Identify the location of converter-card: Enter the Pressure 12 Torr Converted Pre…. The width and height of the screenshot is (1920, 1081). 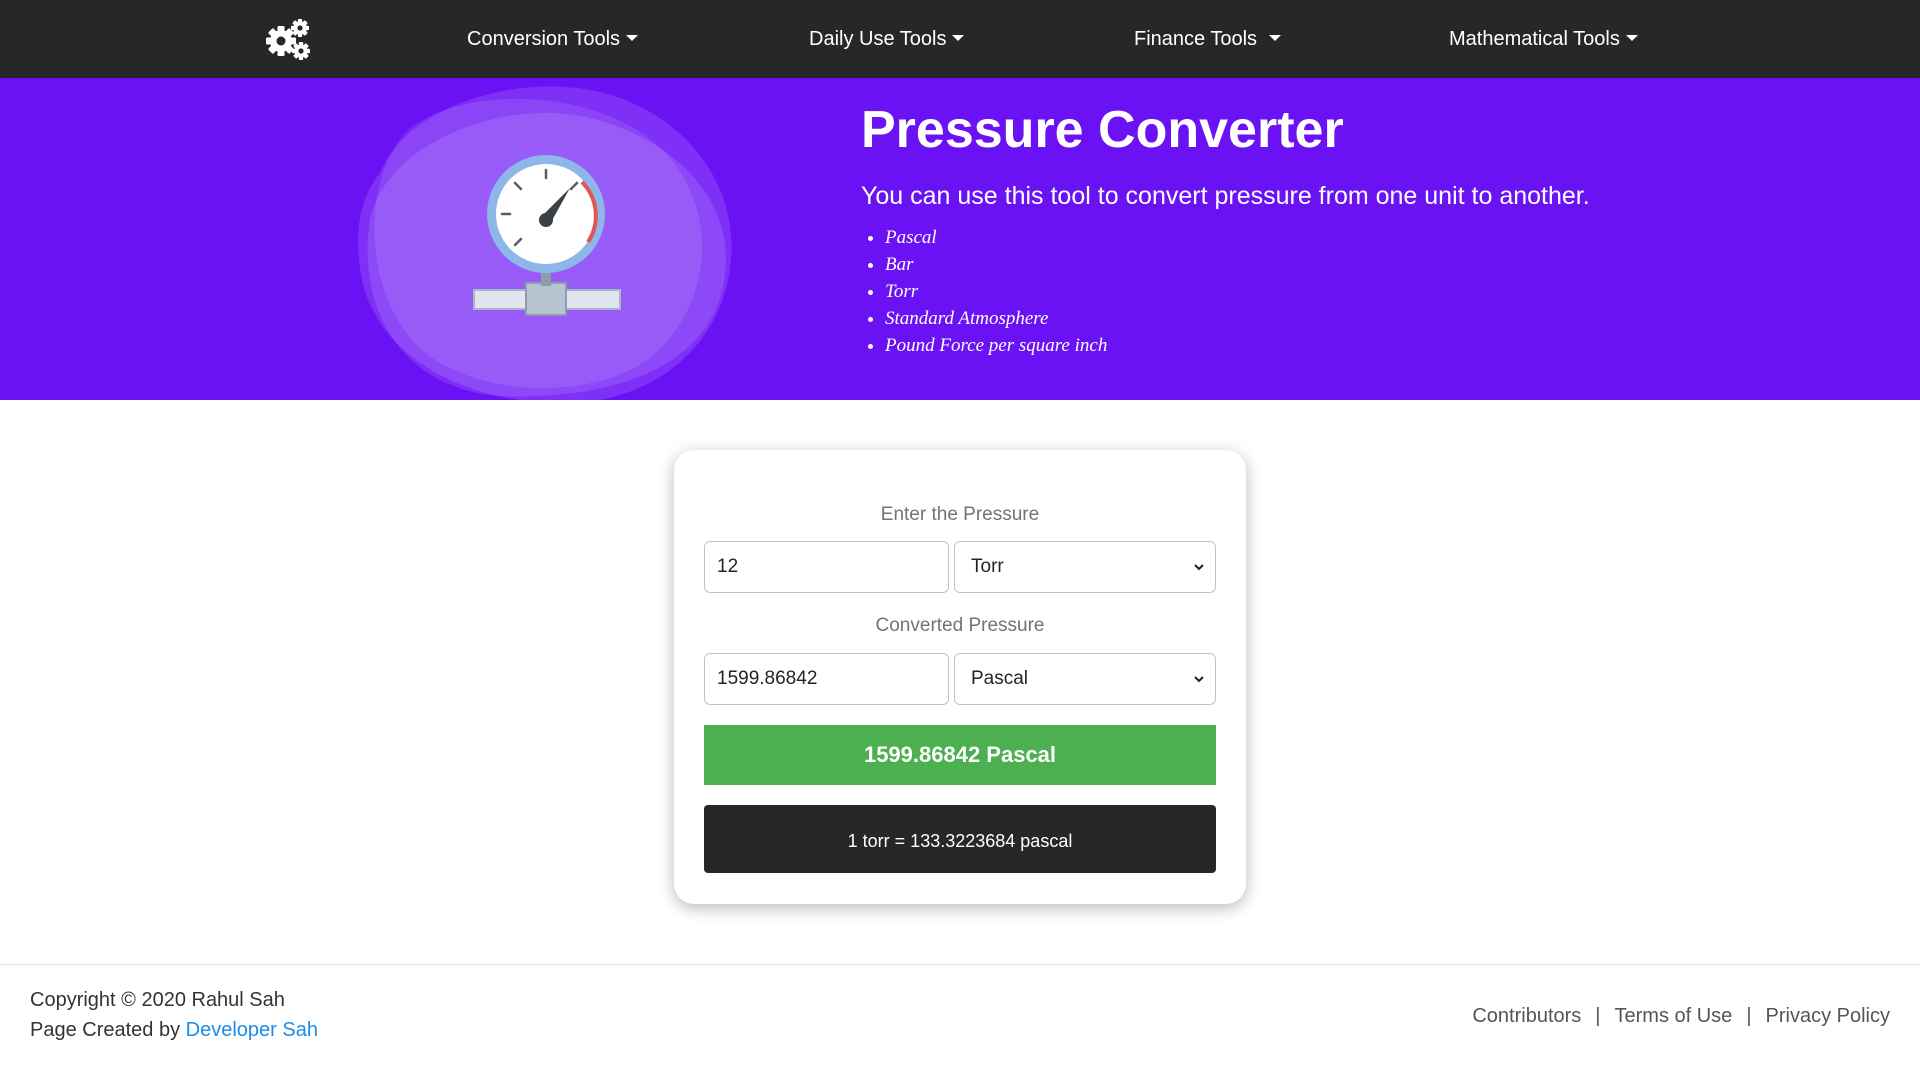
(960, 677).